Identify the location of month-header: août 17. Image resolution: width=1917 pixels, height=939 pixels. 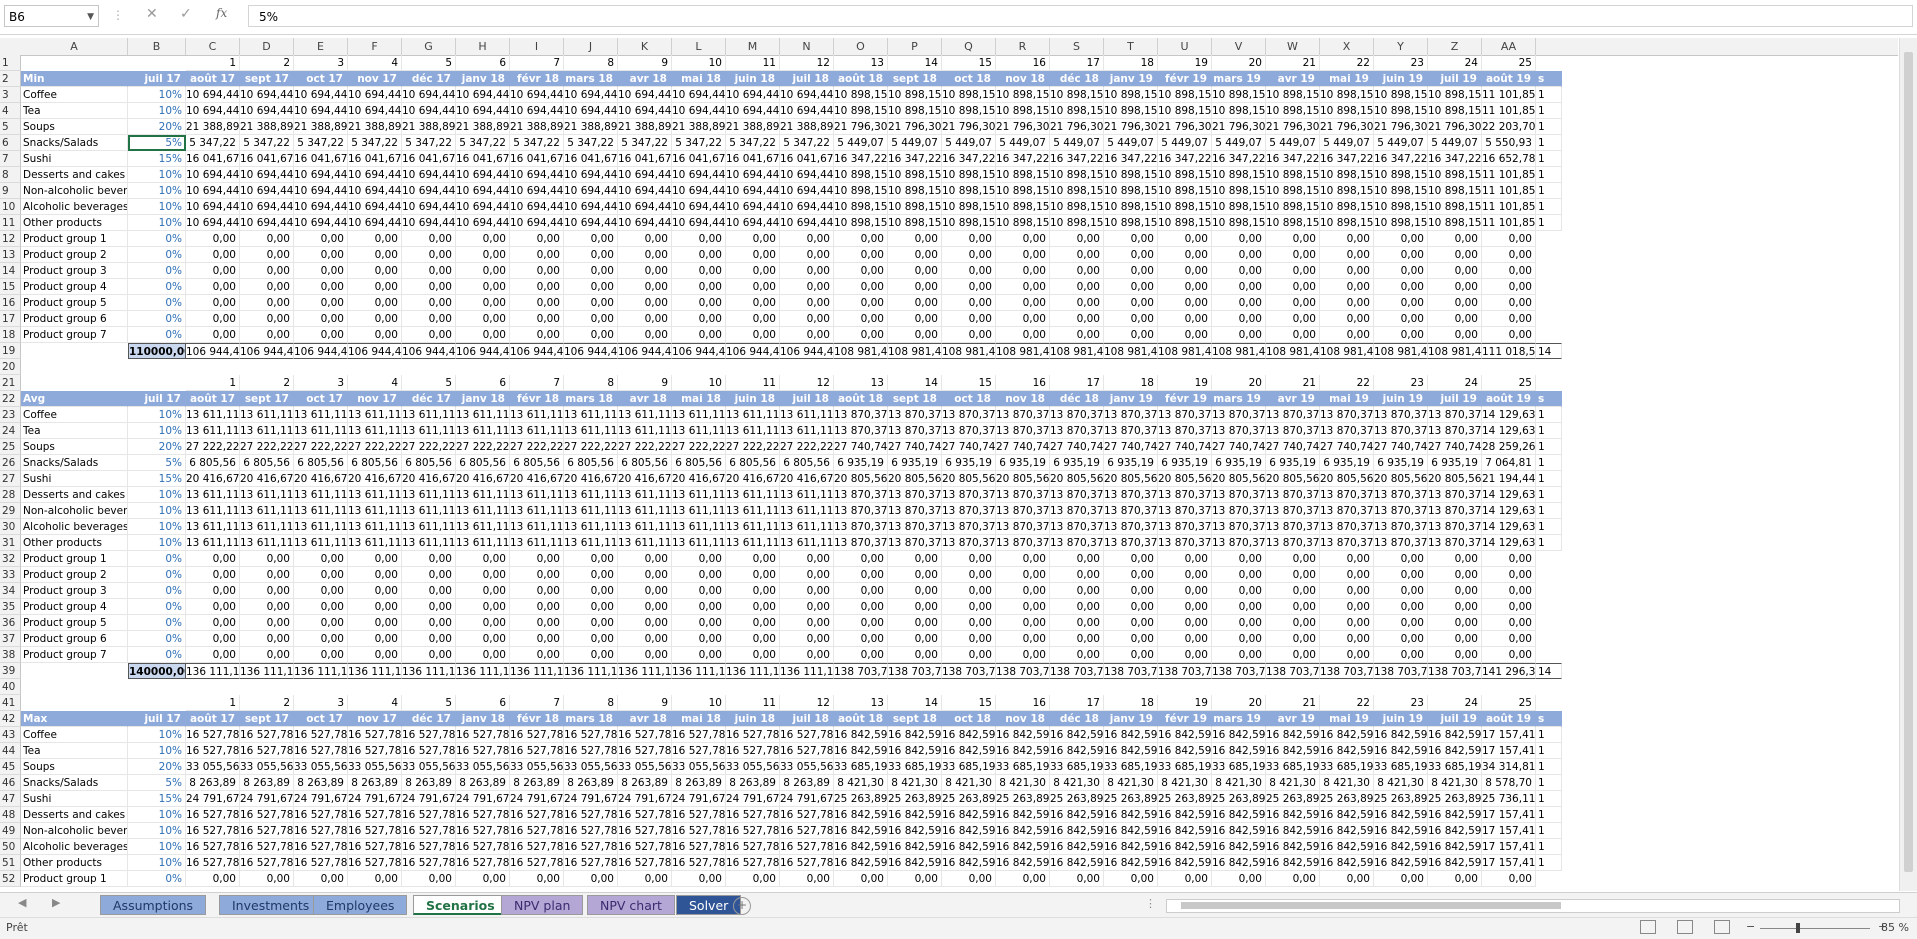
(213, 399).